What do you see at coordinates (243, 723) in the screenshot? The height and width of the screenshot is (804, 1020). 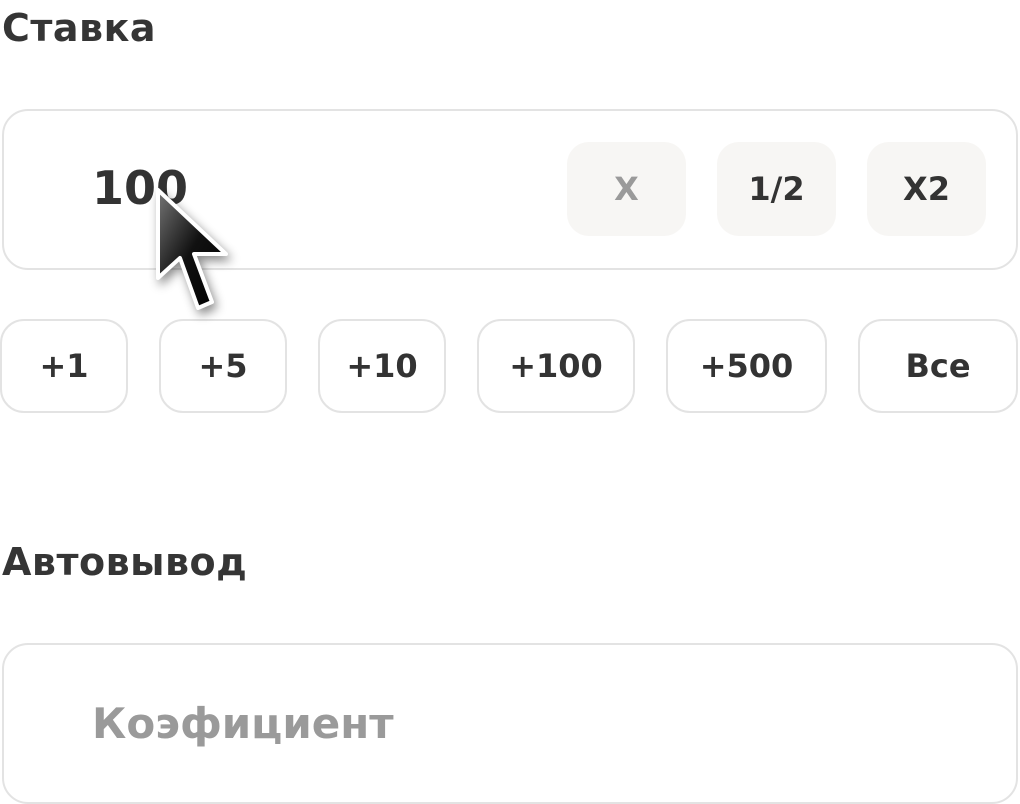 I see `coefficient-placeholder: Коэфициент` at bounding box center [243, 723].